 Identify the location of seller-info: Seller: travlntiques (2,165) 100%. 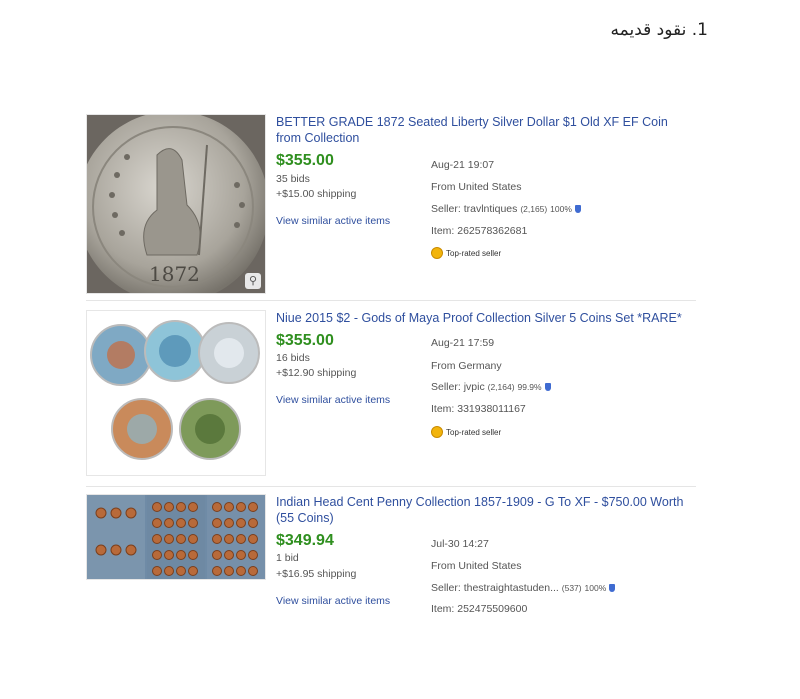
(506, 209).